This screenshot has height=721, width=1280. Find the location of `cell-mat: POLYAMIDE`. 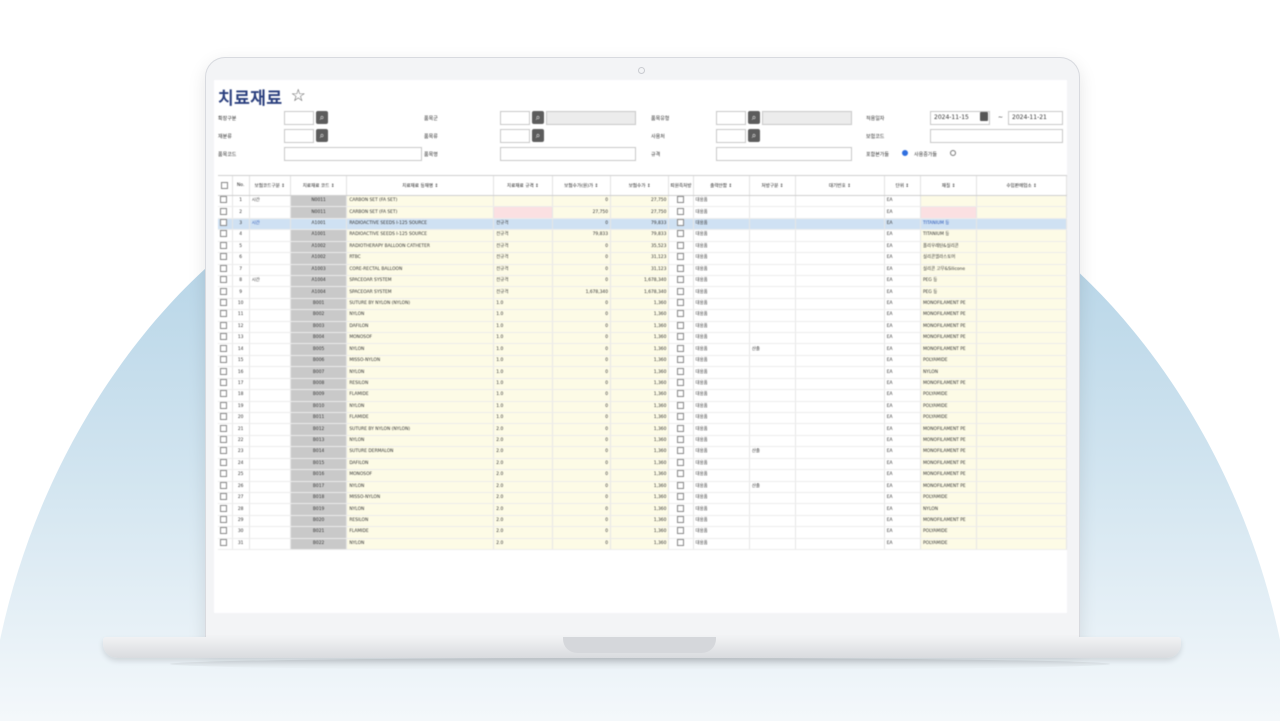

cell-mat: POLYAMIDE is located at coordinates (949, 418).